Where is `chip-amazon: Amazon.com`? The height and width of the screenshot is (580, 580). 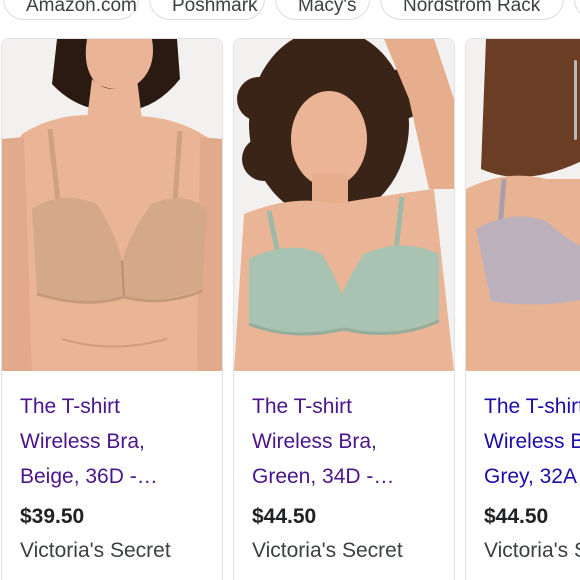
chip-amazon: Amazon.com is located at coordinates (71, 10).